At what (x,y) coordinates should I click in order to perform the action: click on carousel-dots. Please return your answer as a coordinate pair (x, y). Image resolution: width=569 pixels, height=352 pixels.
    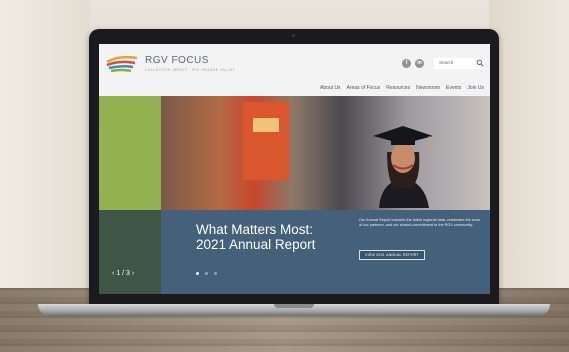
    Looking at the image, I should click on (206, 273).